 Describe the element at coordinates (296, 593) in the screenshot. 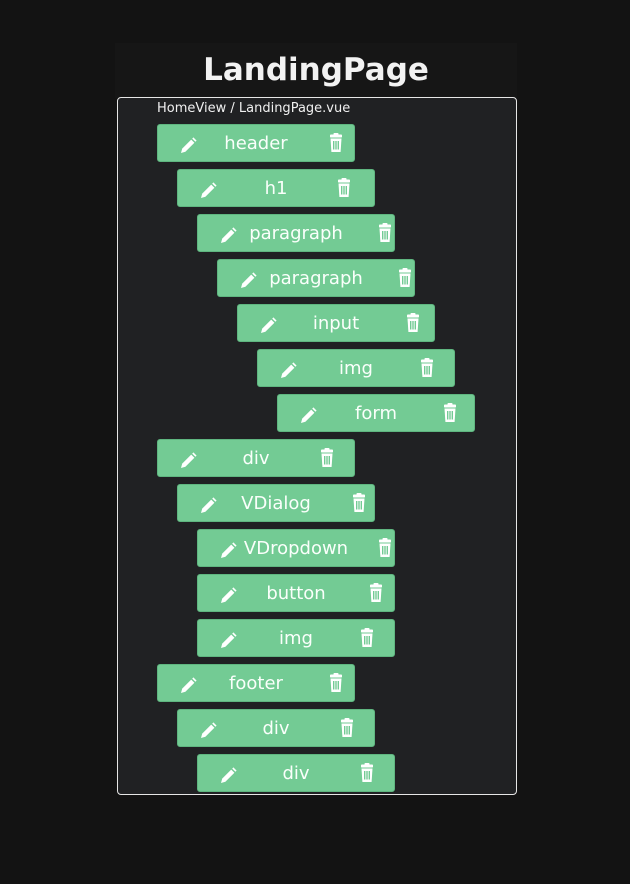

I see `tree-node: button` at that location.